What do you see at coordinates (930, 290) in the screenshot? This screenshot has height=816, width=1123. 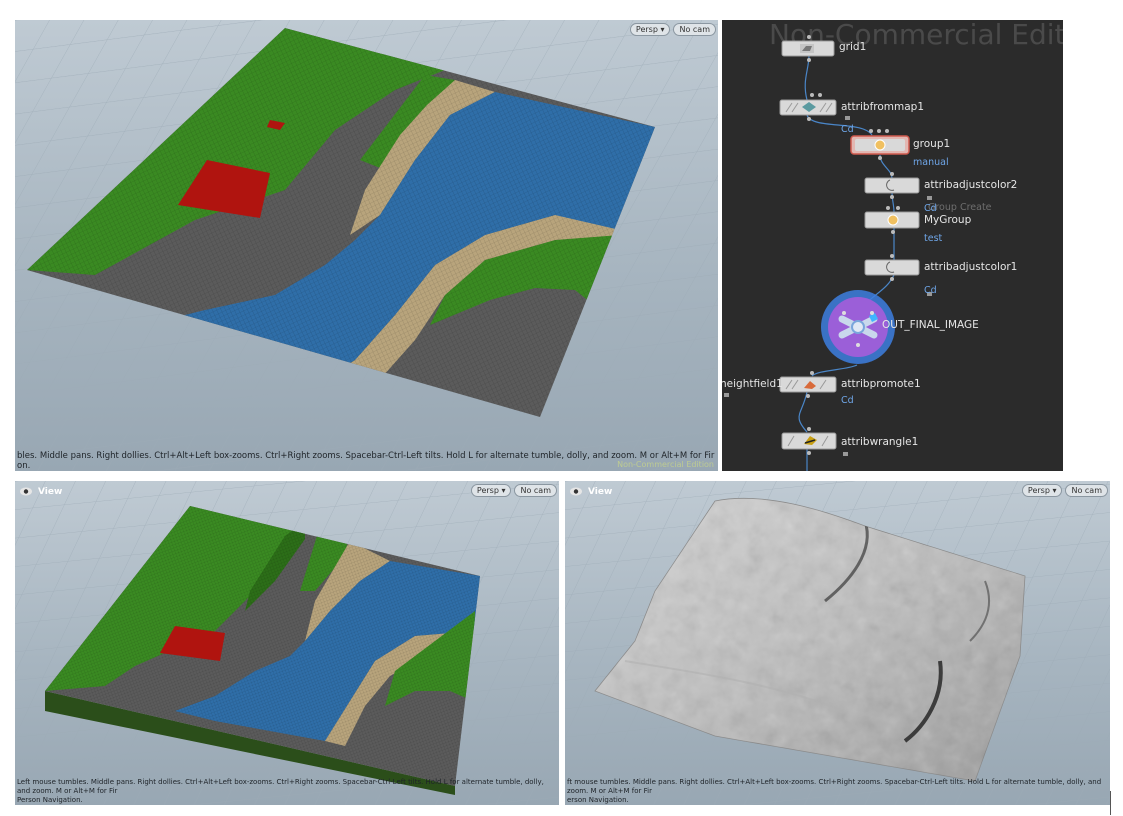 I see `node-sub-attribadjustcolor1: Cd` at bounding box center [930, 290].